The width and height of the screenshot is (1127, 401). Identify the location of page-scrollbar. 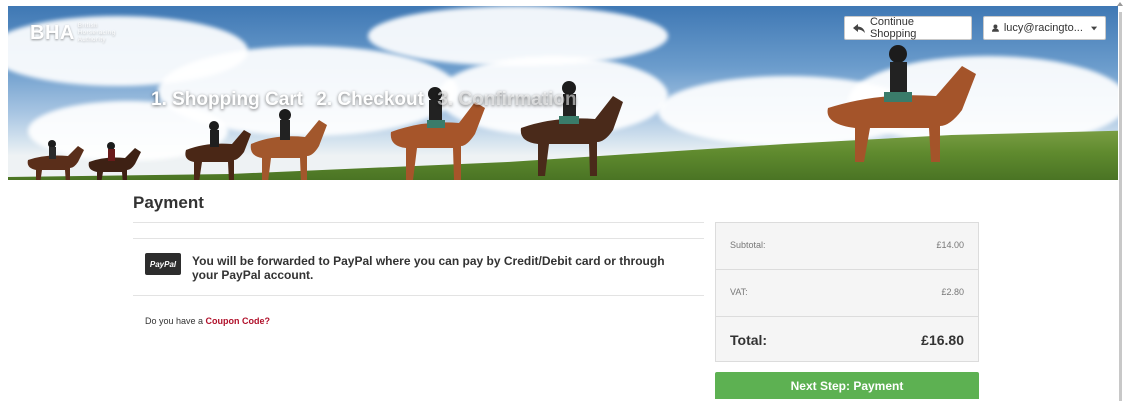
(1121, 201).